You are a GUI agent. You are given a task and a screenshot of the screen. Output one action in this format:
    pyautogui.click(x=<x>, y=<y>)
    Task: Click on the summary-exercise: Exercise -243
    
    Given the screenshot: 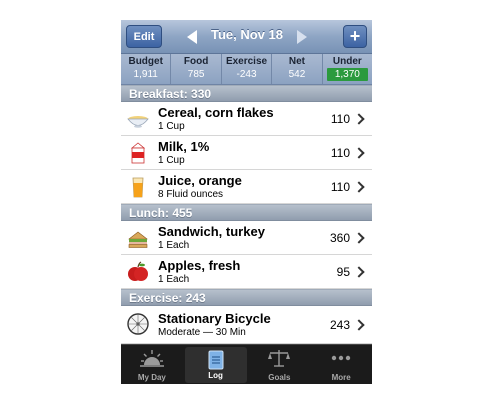 What is the action you would take?
    pyautogui.click(x=247, y=69)
    